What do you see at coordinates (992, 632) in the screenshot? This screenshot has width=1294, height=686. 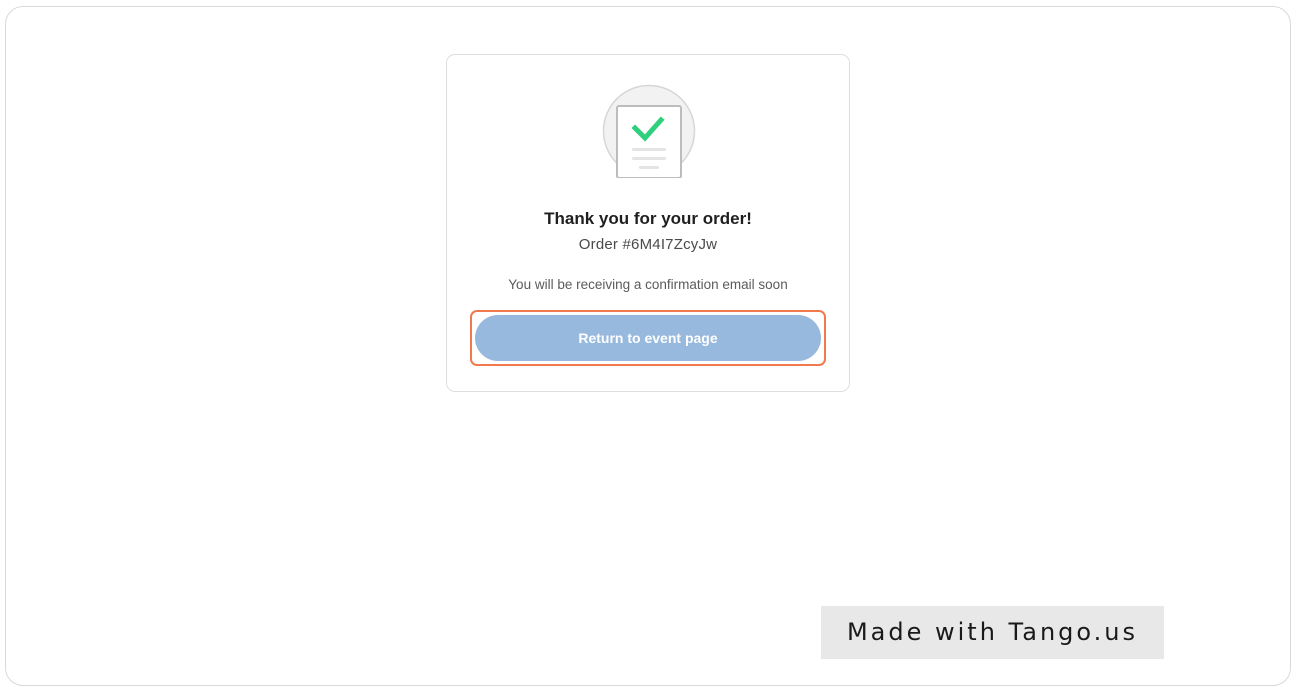 I see `tango-watermark: Made with Tango.us` at bounding box center [992, 632].